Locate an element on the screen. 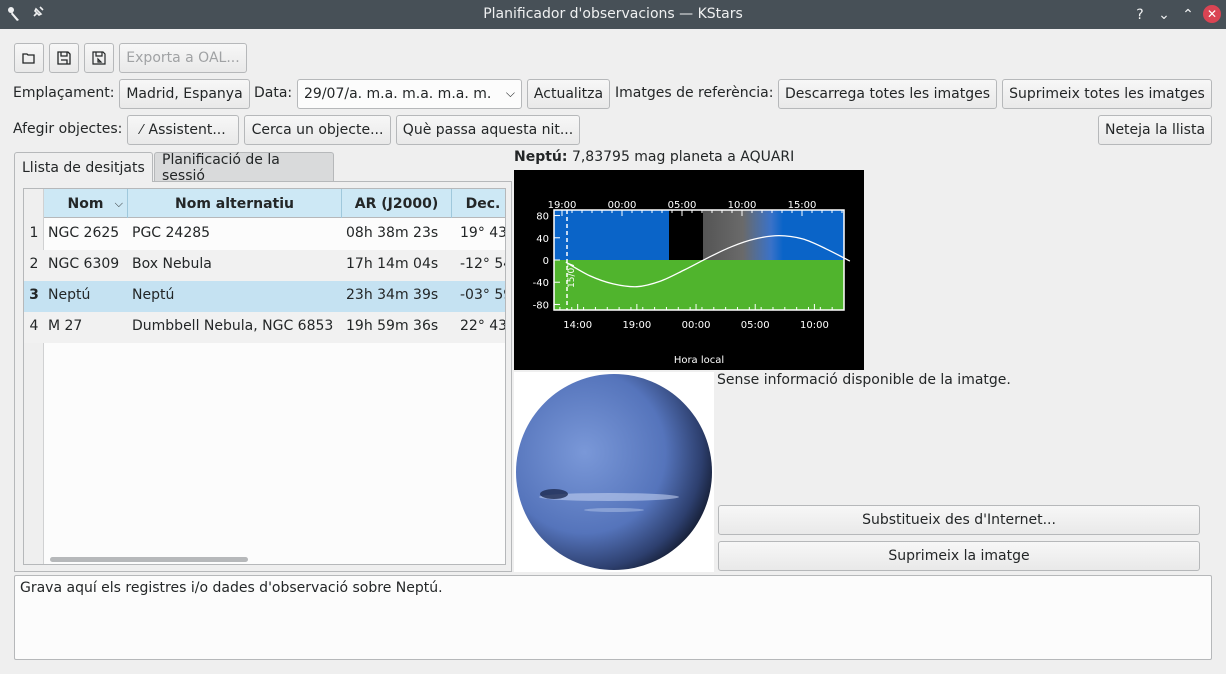  table-header: Nom ⌵ Nom alternatiu AR (J2000) Dec. is located at coordinates (274, 203).